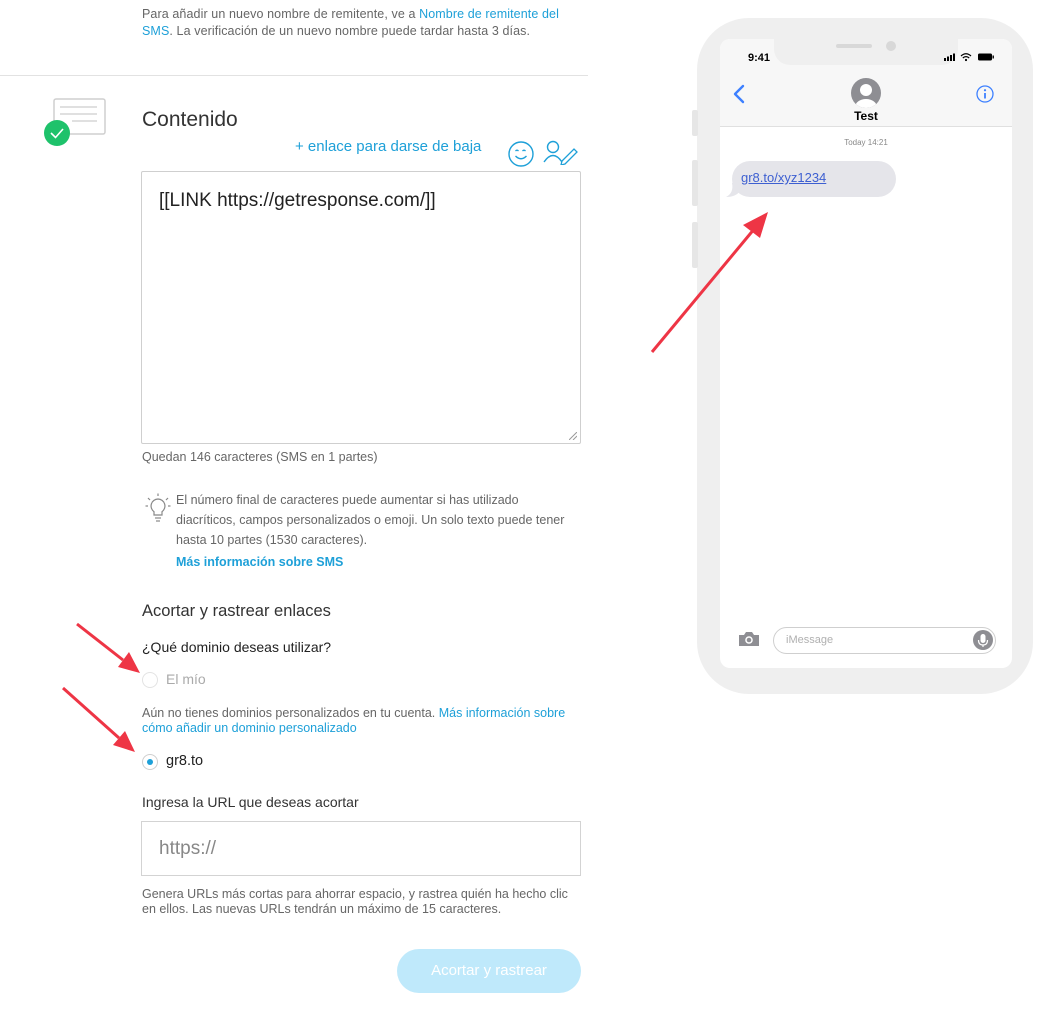 The image size is (1041, 1023). What do you see at coordinates (969, 57) in the screenshot?
I see `status-bar-icons` at bounding box center [969, 57].